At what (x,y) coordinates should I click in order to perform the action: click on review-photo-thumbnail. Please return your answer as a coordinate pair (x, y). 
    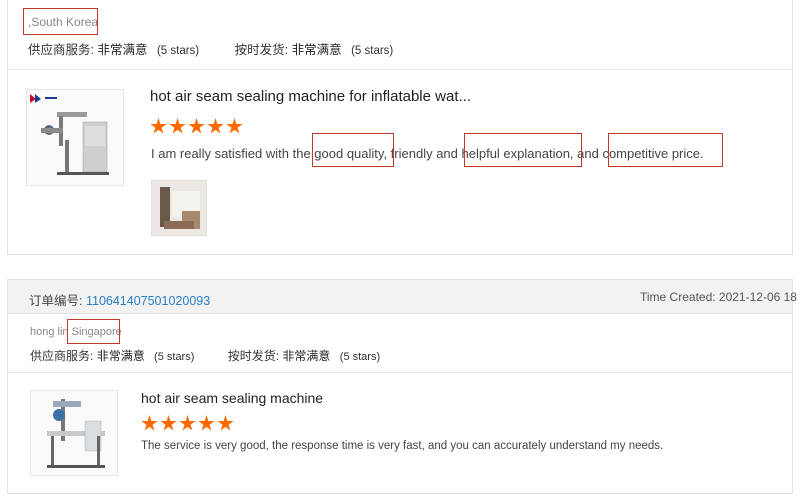
    Looking at the image, I should click on (179, 208).